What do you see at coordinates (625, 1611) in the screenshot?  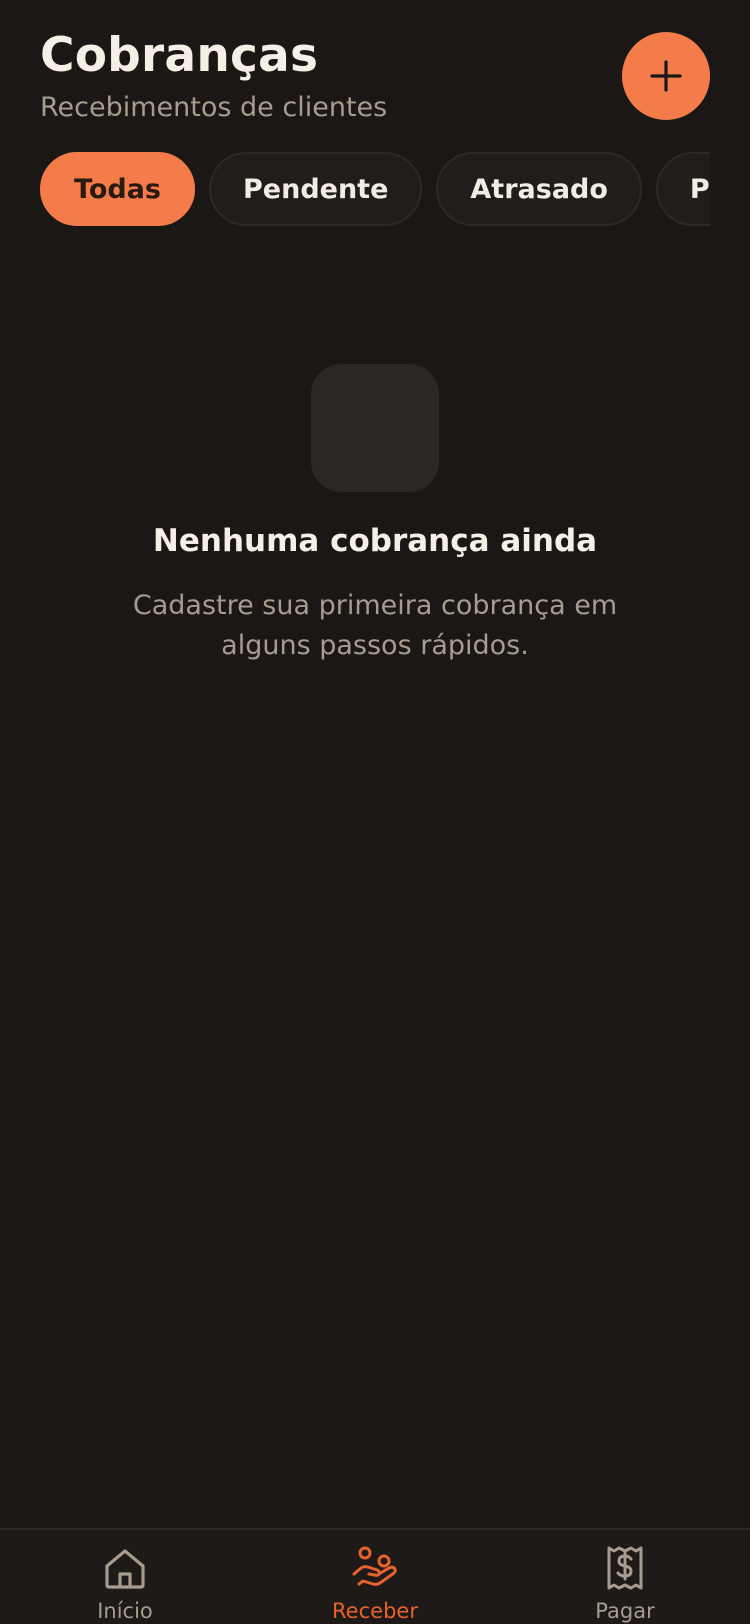 I see `tab-pagar-label: Pagar` at bounding box center [625, 1611].